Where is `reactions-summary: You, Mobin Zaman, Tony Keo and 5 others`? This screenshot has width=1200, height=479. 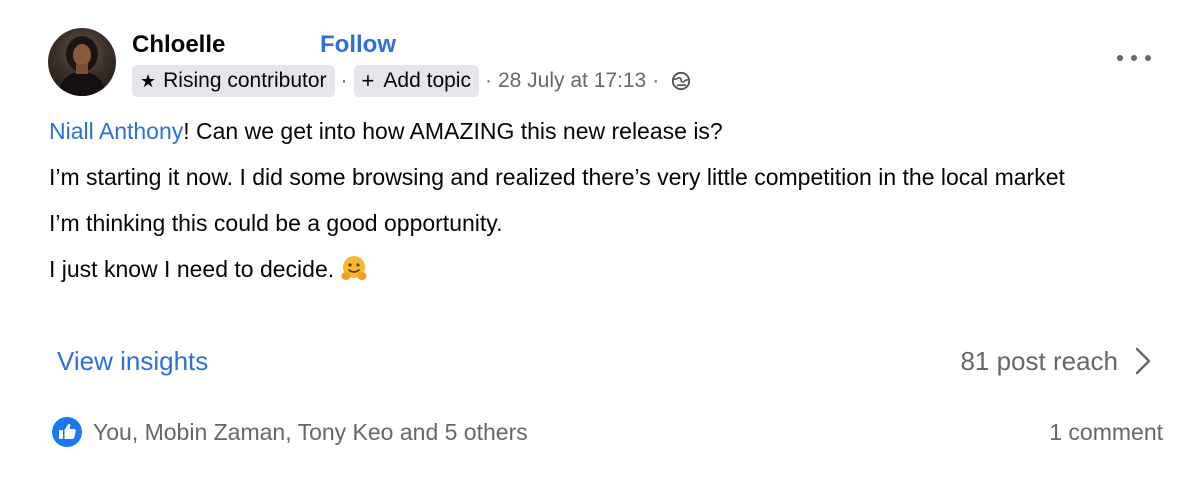
reactions-summary: You, Mobin Zaman, Tony Keo and 5 others is located at coordinates (289, 432).